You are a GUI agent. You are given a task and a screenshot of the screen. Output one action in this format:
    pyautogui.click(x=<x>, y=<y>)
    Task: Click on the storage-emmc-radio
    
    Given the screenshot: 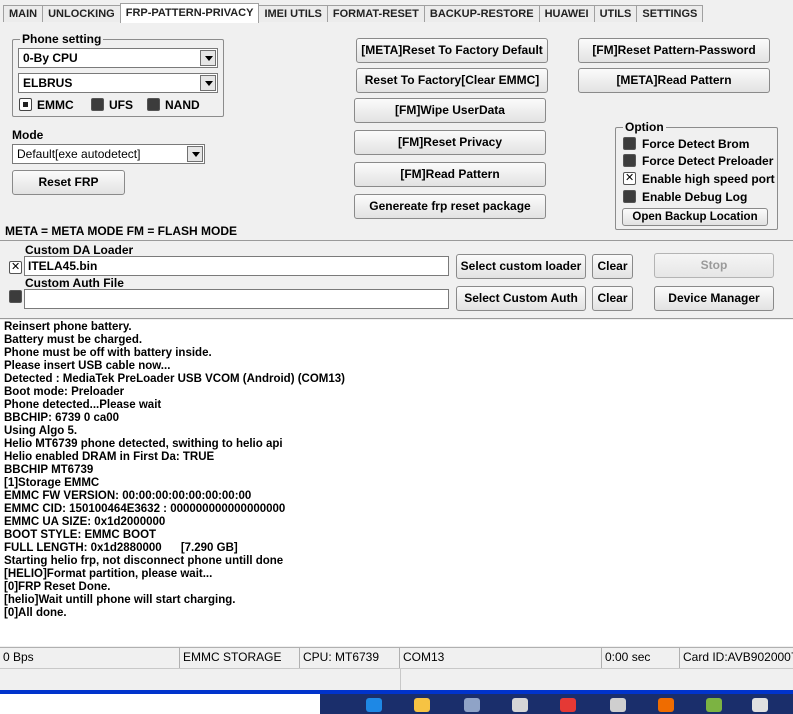 What is the action you would take?
    pyautogui.click(x=25, y=104)
    